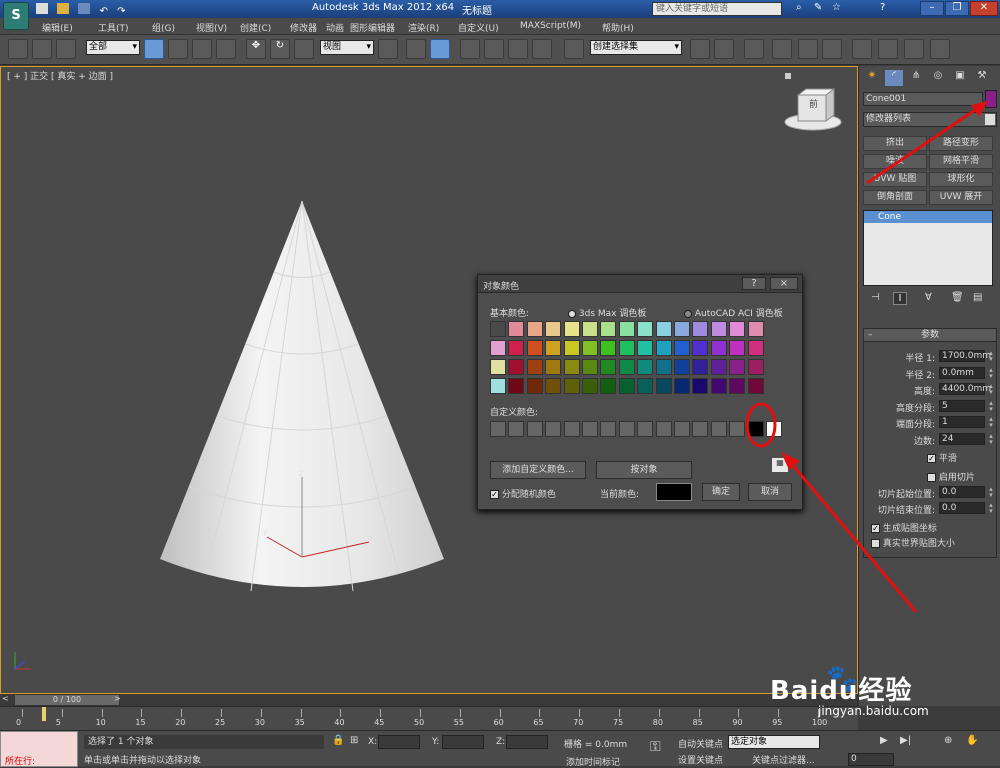 Image resolution: width=1000 pixels, height=768 pixels. What do you see at coordinates (523, 493) in the screenshot?
I see `assign-random-checkbox: ✓ 分配随机颜色` at bounding box center [523, 493].